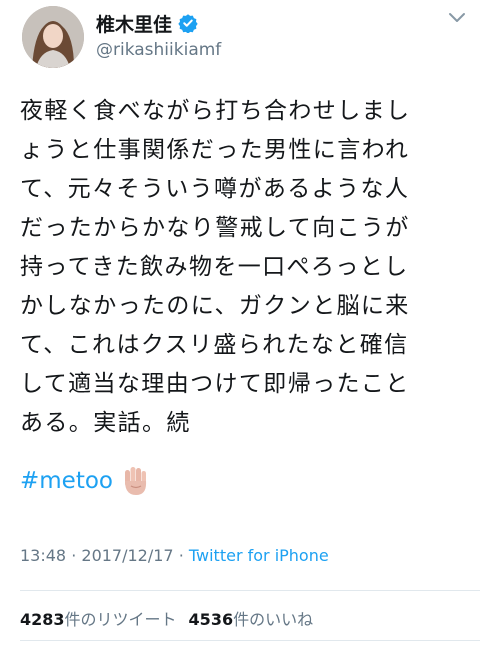 This screenshot has height=645, width=480. What do you see at coordinates (66, 481) in the screenshot?
I see `hashtag-link: #metoo` at bounding box center [66, 481].